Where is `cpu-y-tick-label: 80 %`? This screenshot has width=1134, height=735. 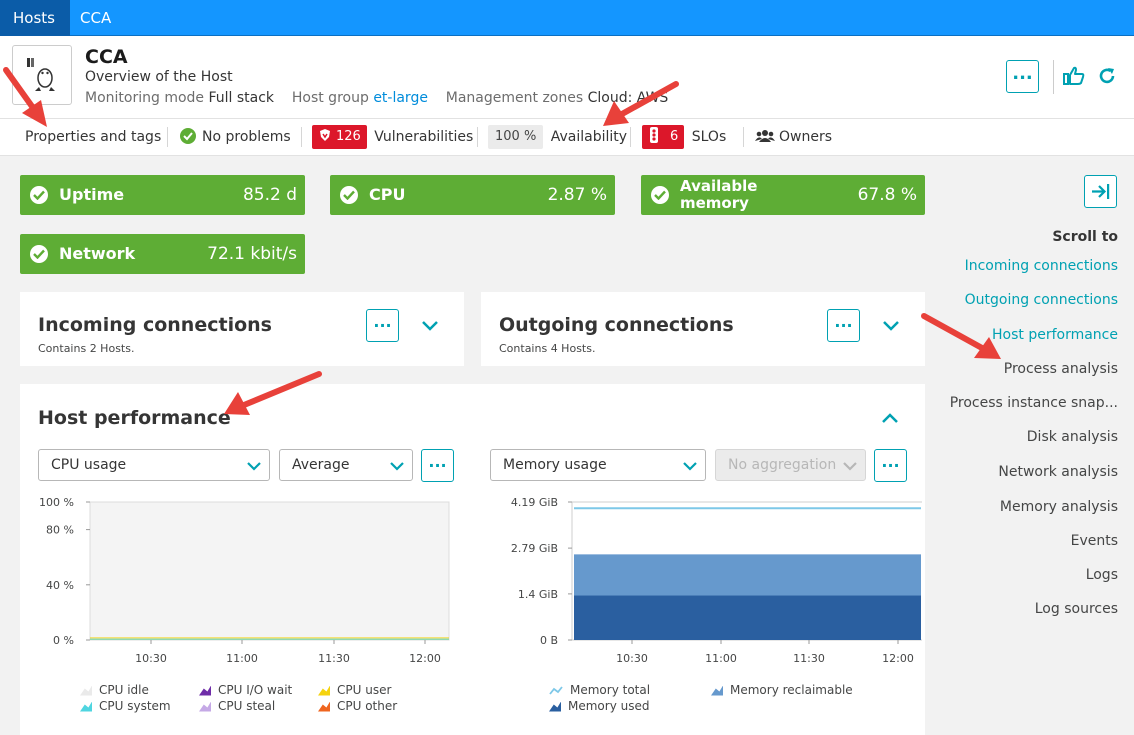 cpu-y-tick-label: 80 % is located at coordinates (60, 530).